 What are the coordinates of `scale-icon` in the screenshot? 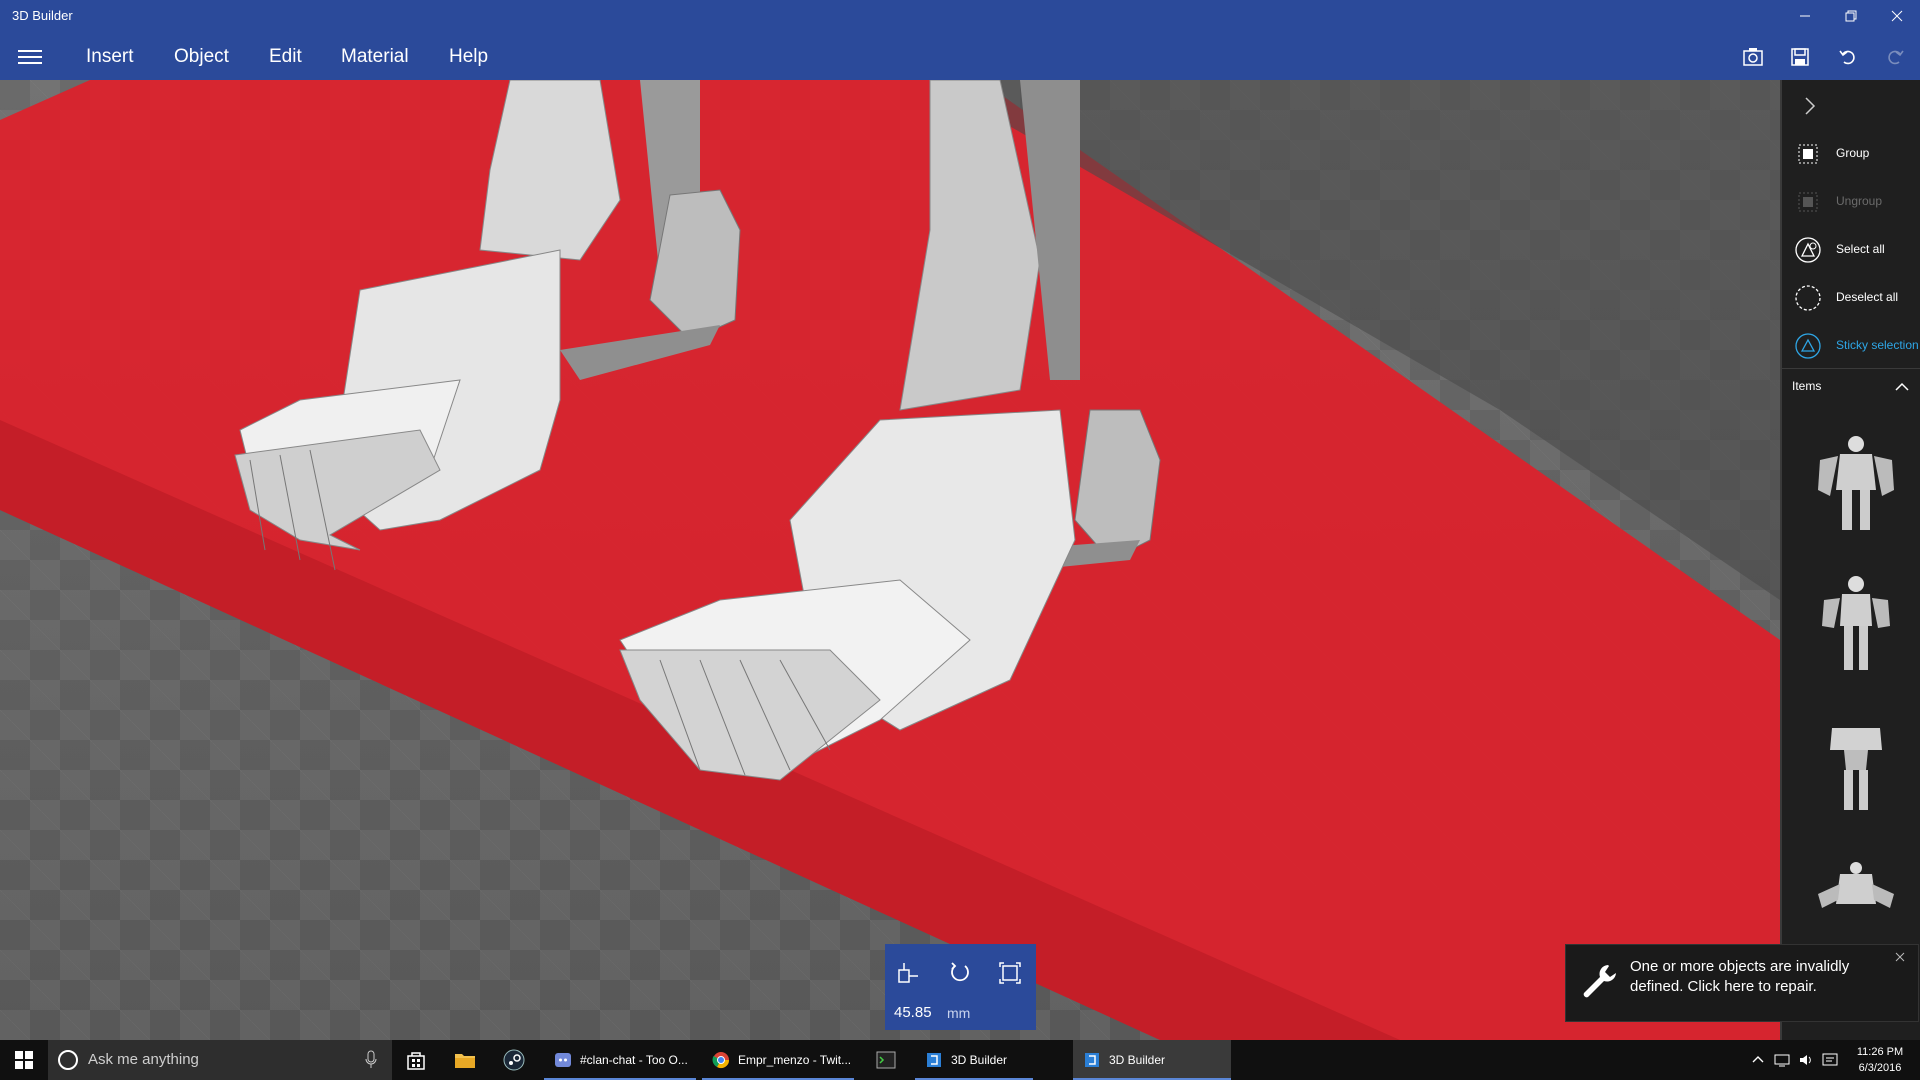 It's located at (1010, 973).